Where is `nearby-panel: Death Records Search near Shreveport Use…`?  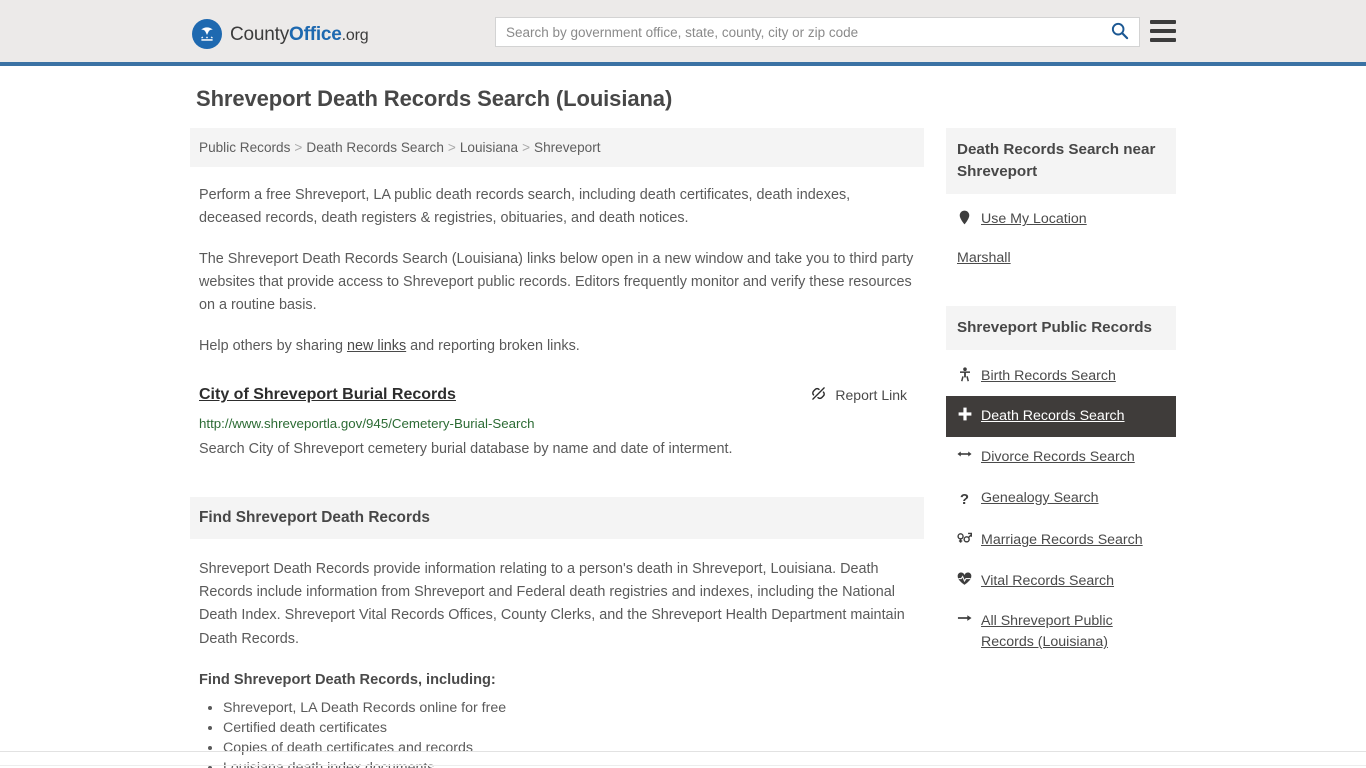 nearby-panel: Death Records Search near Shreveport Use… is located at coordinates (1061, 203).